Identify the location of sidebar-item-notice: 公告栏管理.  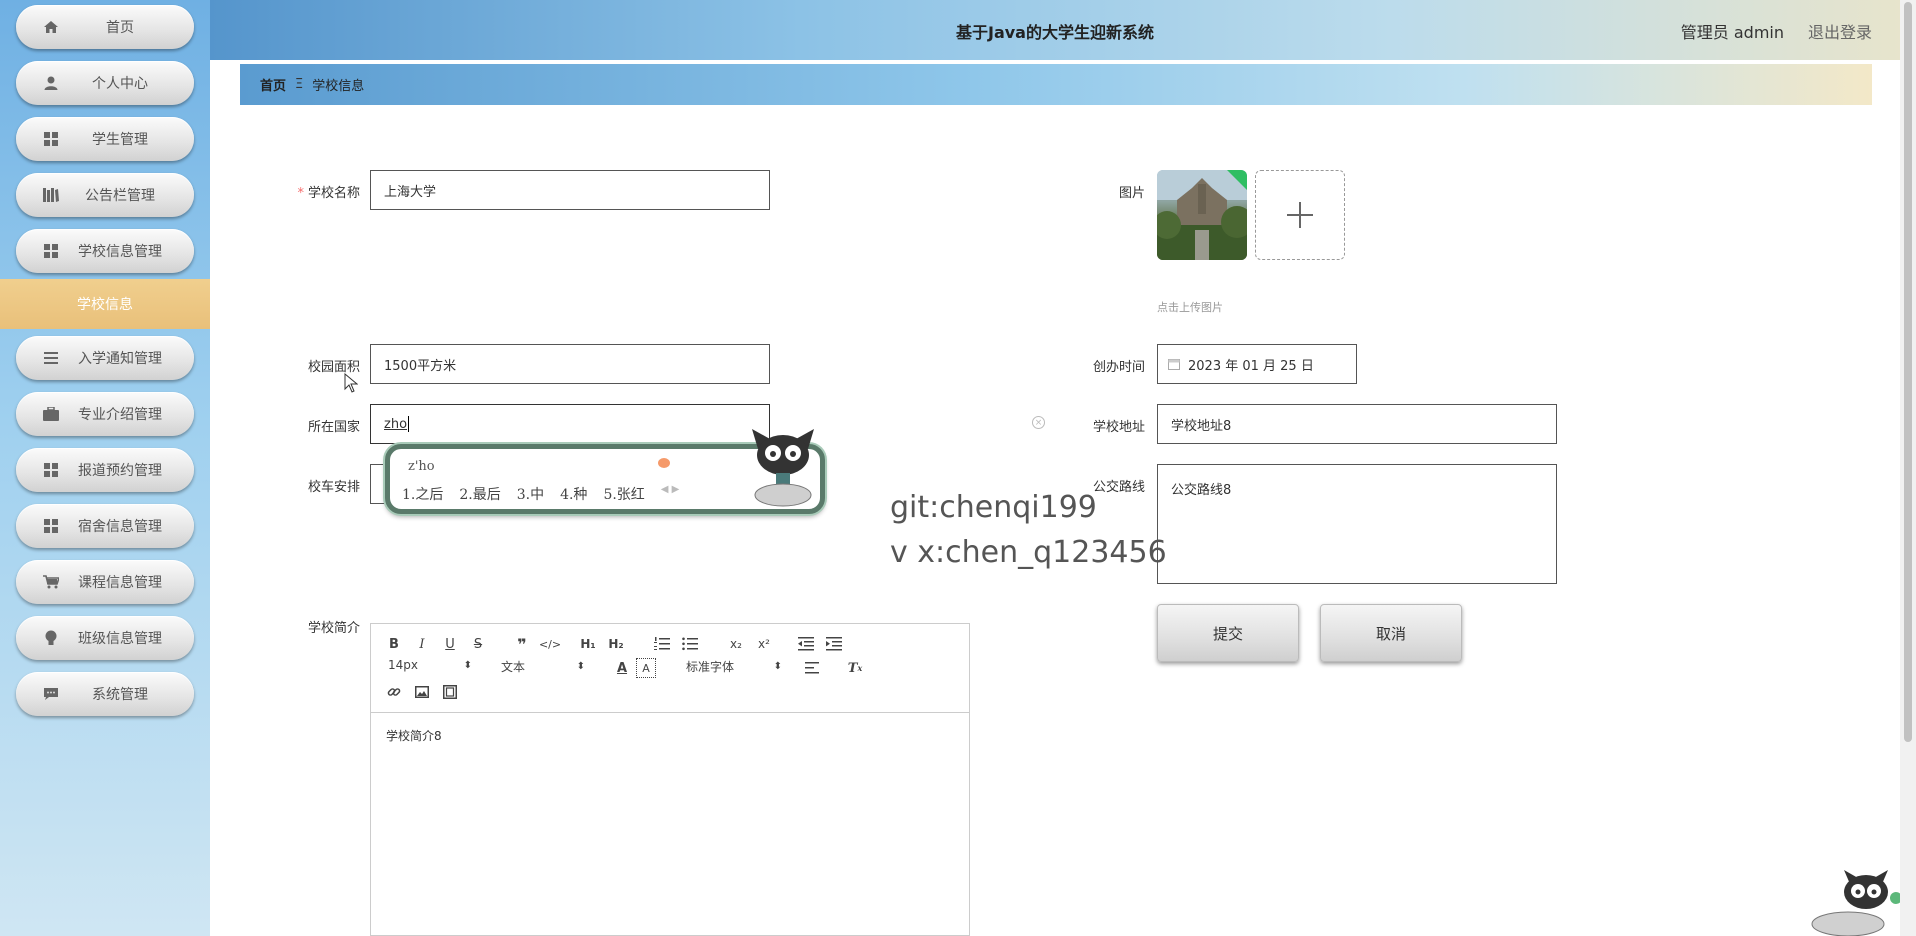
(105, 195).